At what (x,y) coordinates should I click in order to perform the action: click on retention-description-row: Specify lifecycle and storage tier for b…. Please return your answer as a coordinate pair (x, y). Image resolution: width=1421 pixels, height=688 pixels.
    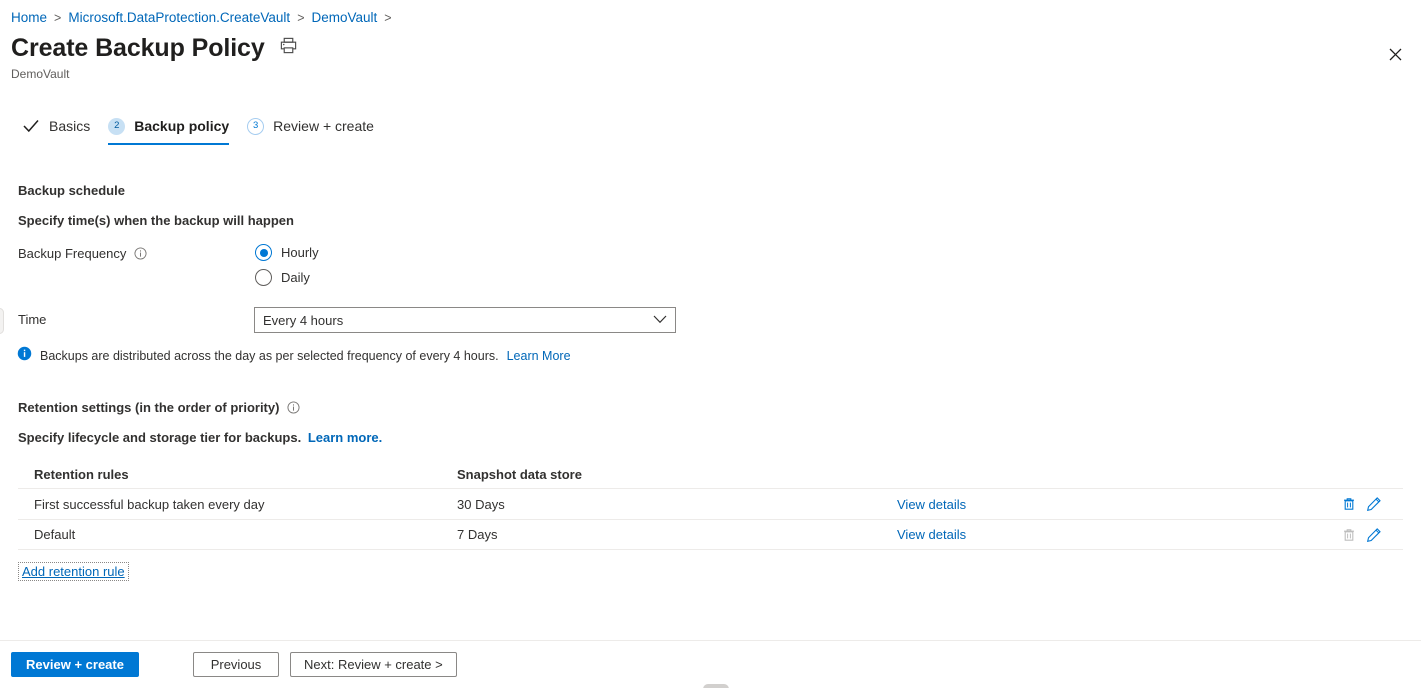
    Looking at the image, I should click on (200, 438).